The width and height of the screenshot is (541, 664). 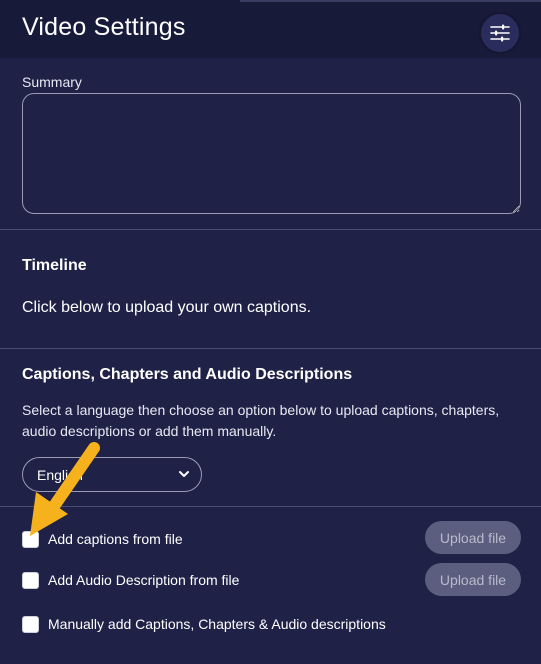 What do you see at coordinates (104, 27) in the screenshot?
I see `page-title: Video Settings` at bounding box center [104, 27].